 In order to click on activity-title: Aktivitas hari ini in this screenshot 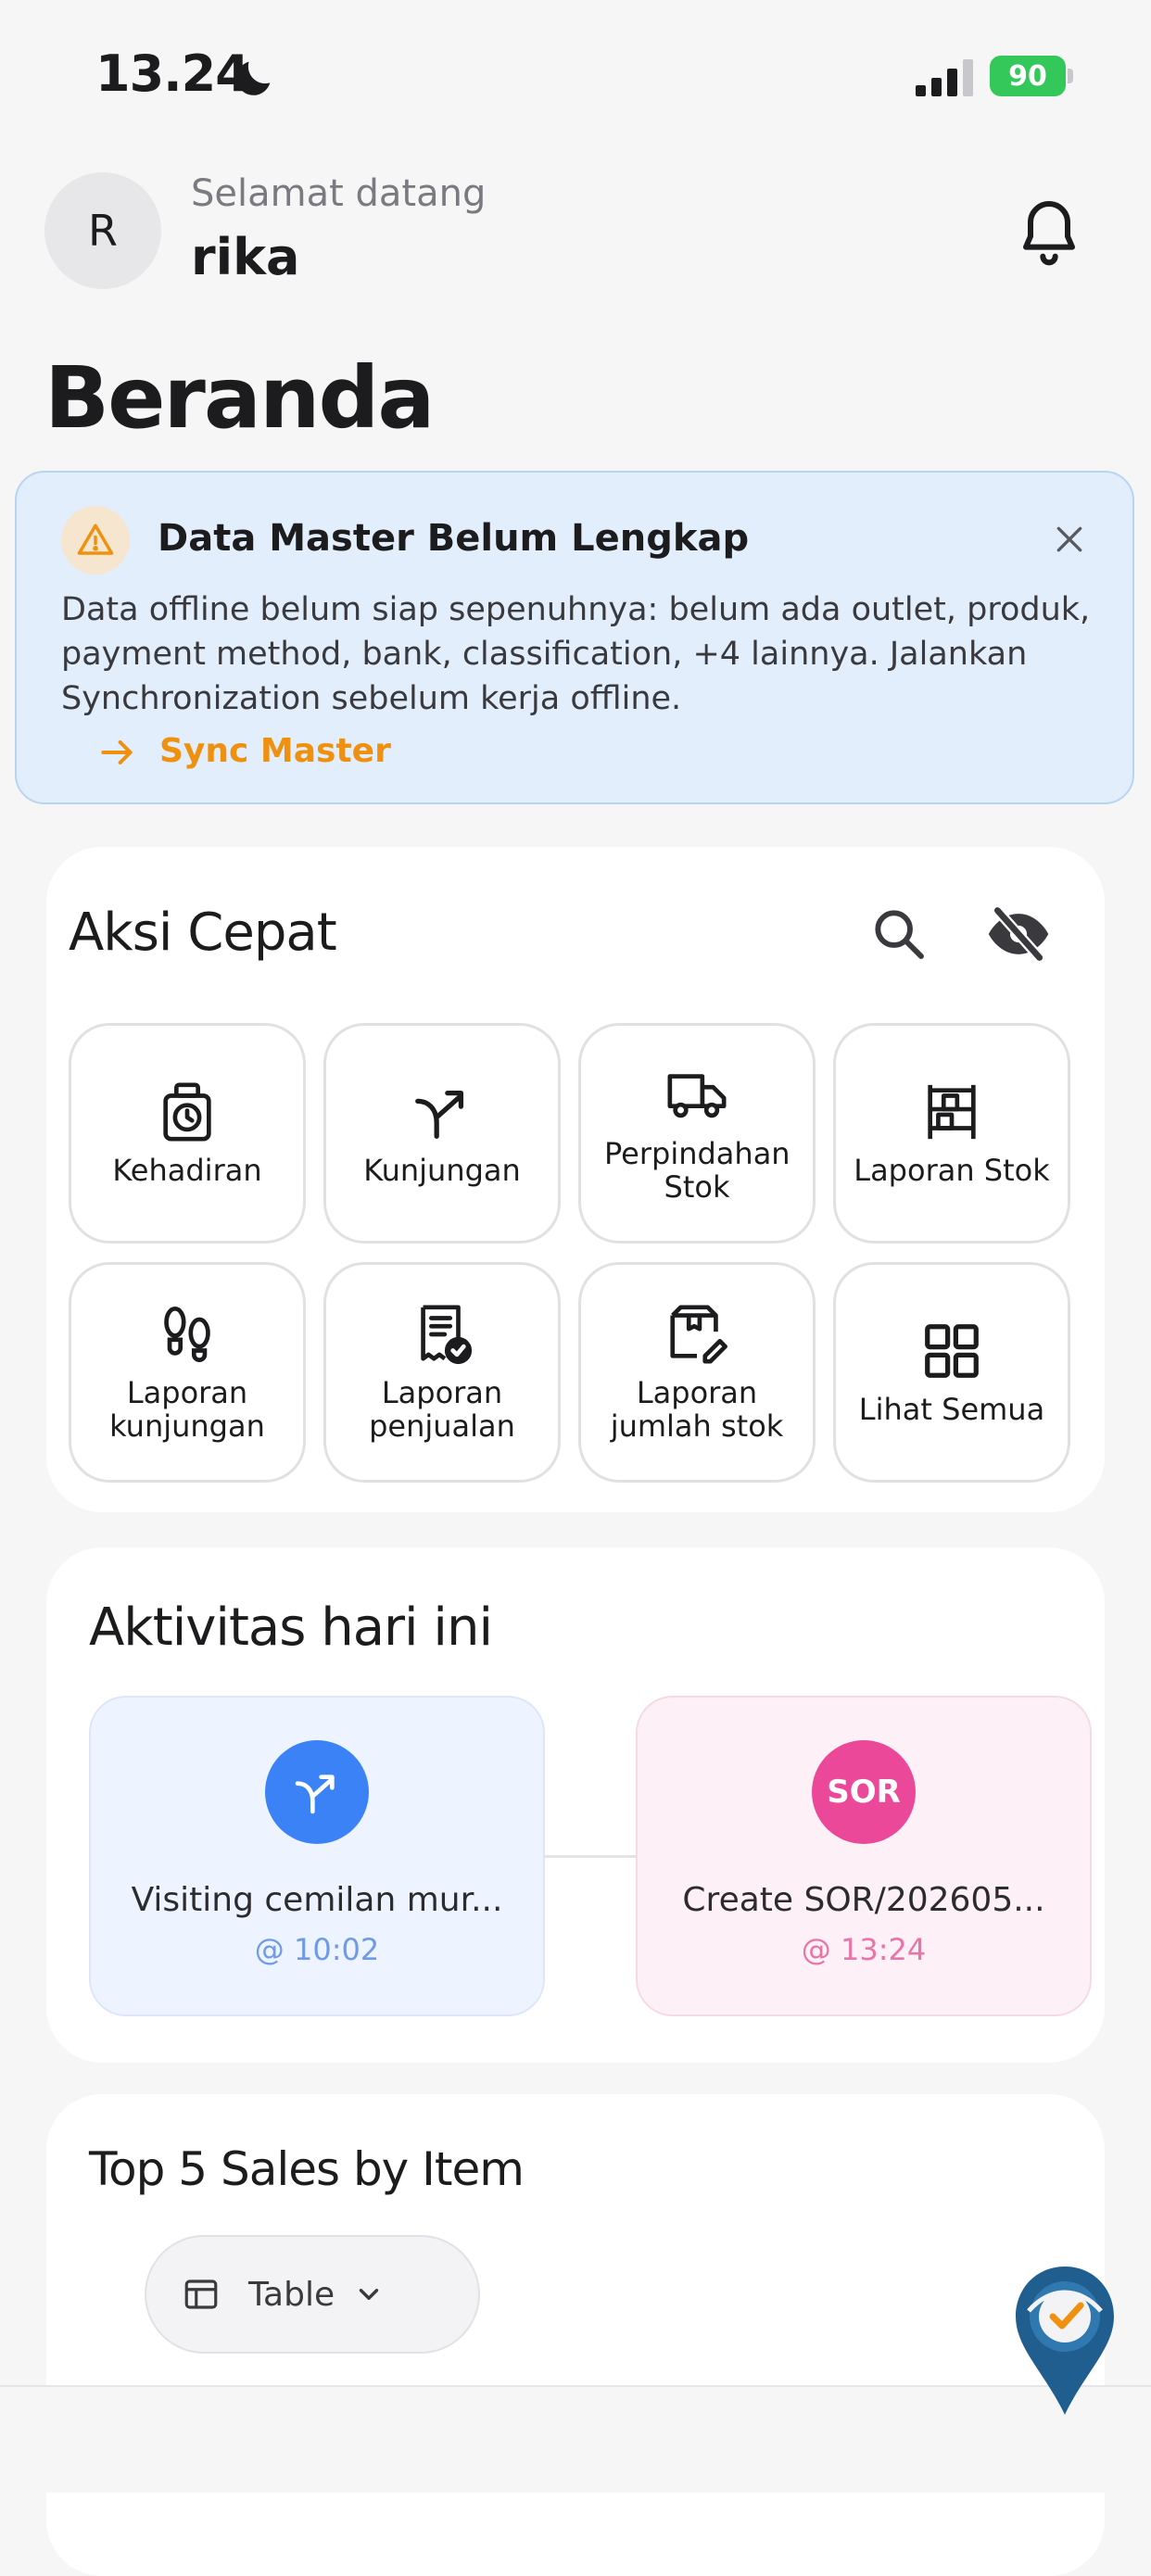, I will do `click(291, 1627)`.